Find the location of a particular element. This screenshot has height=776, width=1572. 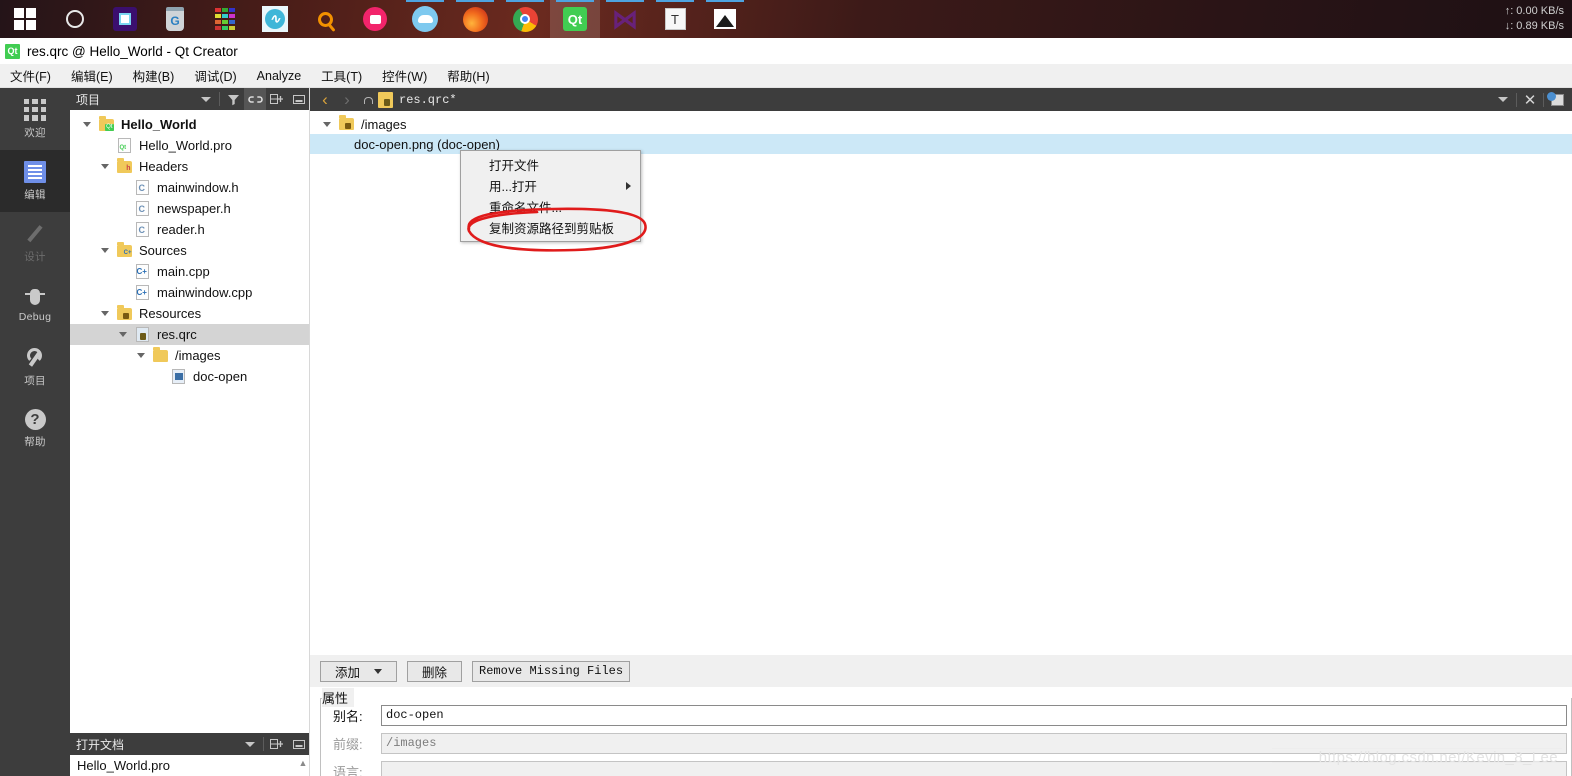

recycle-app-button: G is located at coordinates (175, 19).